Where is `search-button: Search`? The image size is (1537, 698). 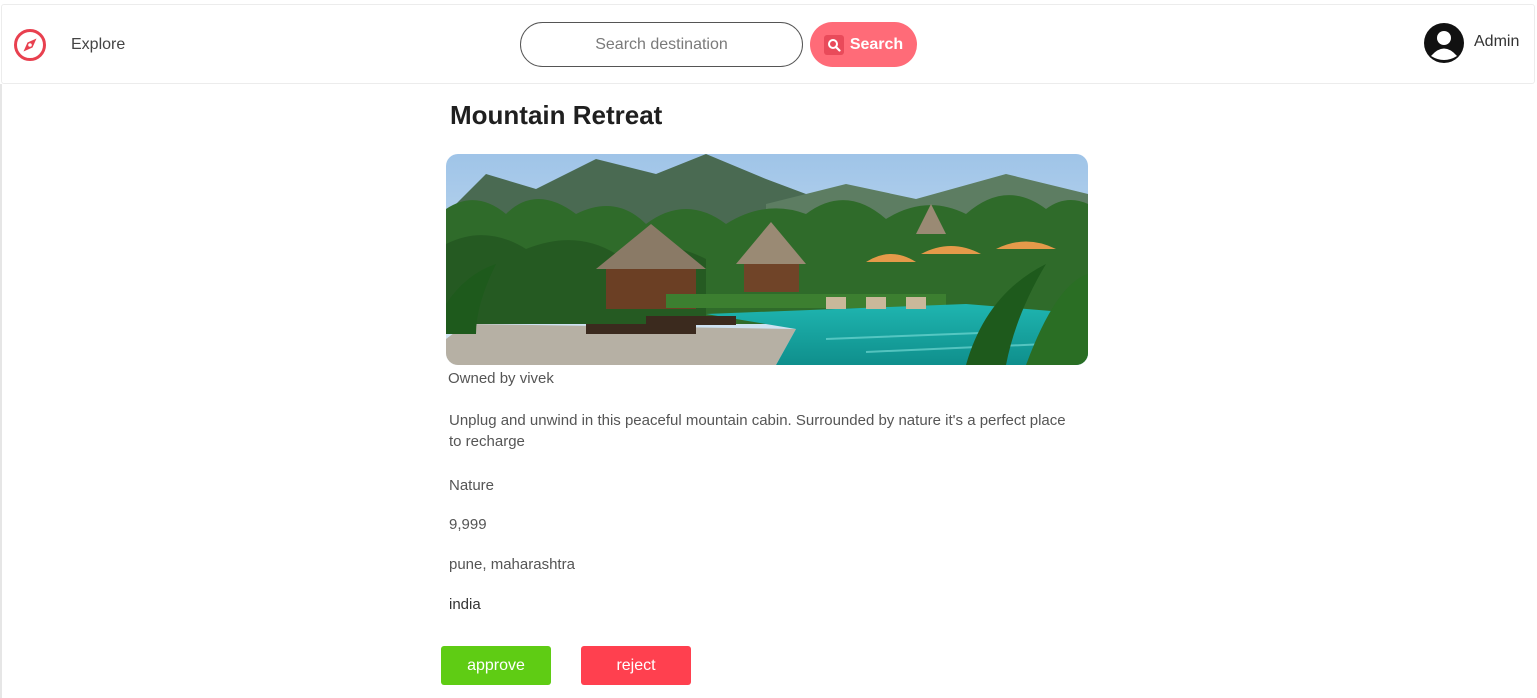
search-button: Search is located at coordinates (863, 44).